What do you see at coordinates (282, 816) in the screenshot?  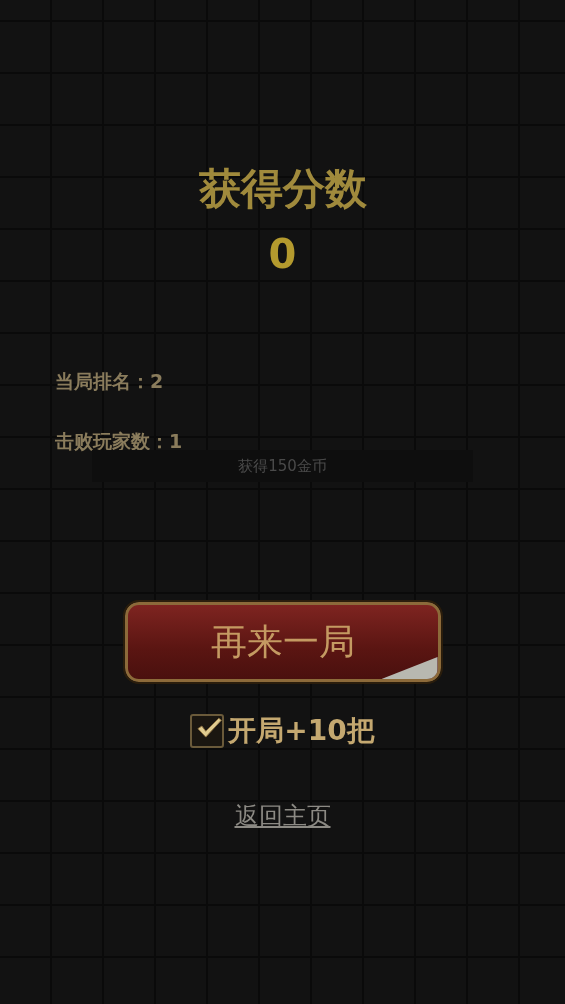 I see `home-link: 返回主页` at bounding box center [282, 816].